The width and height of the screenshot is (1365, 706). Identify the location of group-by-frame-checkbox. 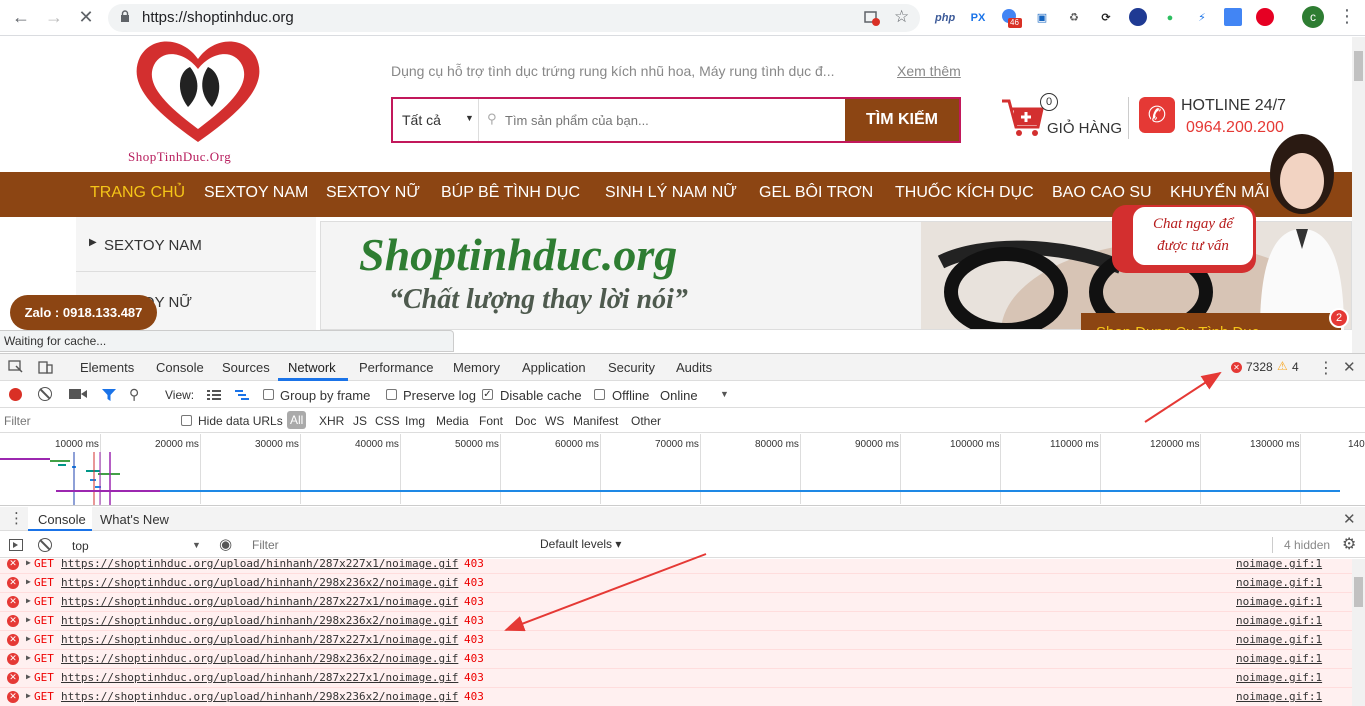
(268, 394).